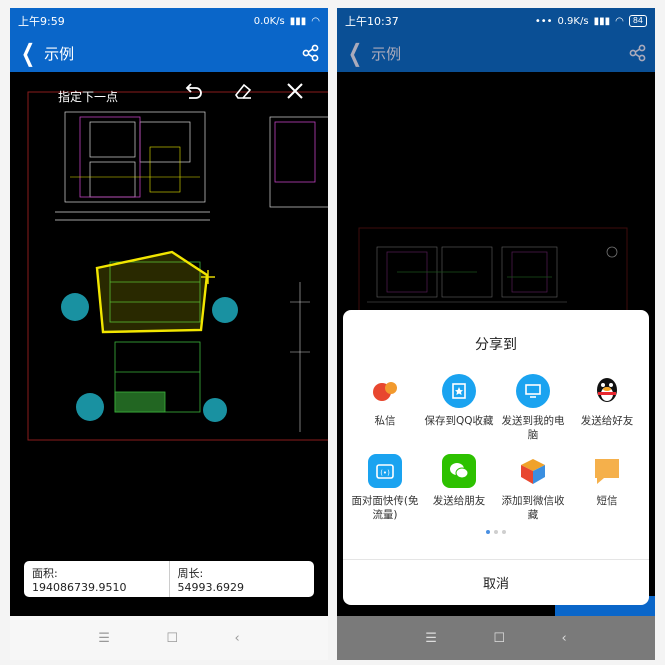  I want to click on qq-favorite-icon, so click(459, 391).